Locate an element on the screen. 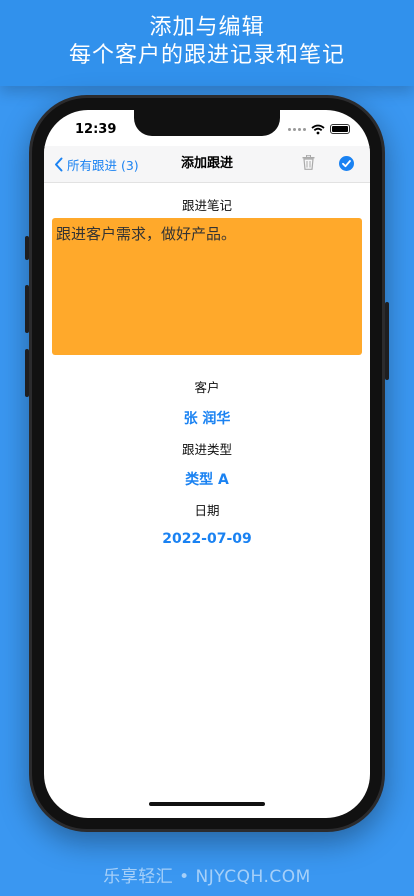  customer-picker: 张 润华 is located at coordinates (207, 418).